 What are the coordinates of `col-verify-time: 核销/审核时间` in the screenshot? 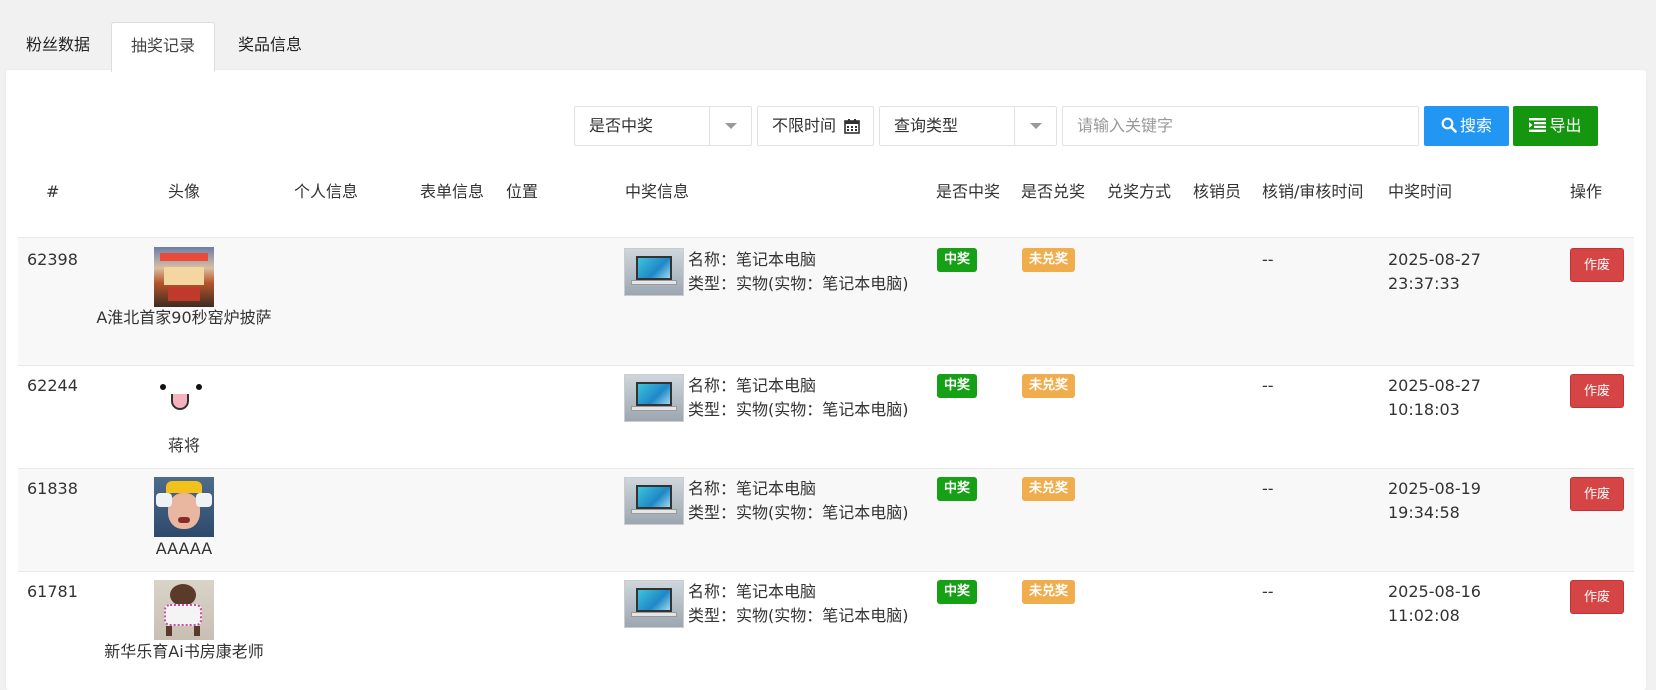 It's located at (1313, 191).